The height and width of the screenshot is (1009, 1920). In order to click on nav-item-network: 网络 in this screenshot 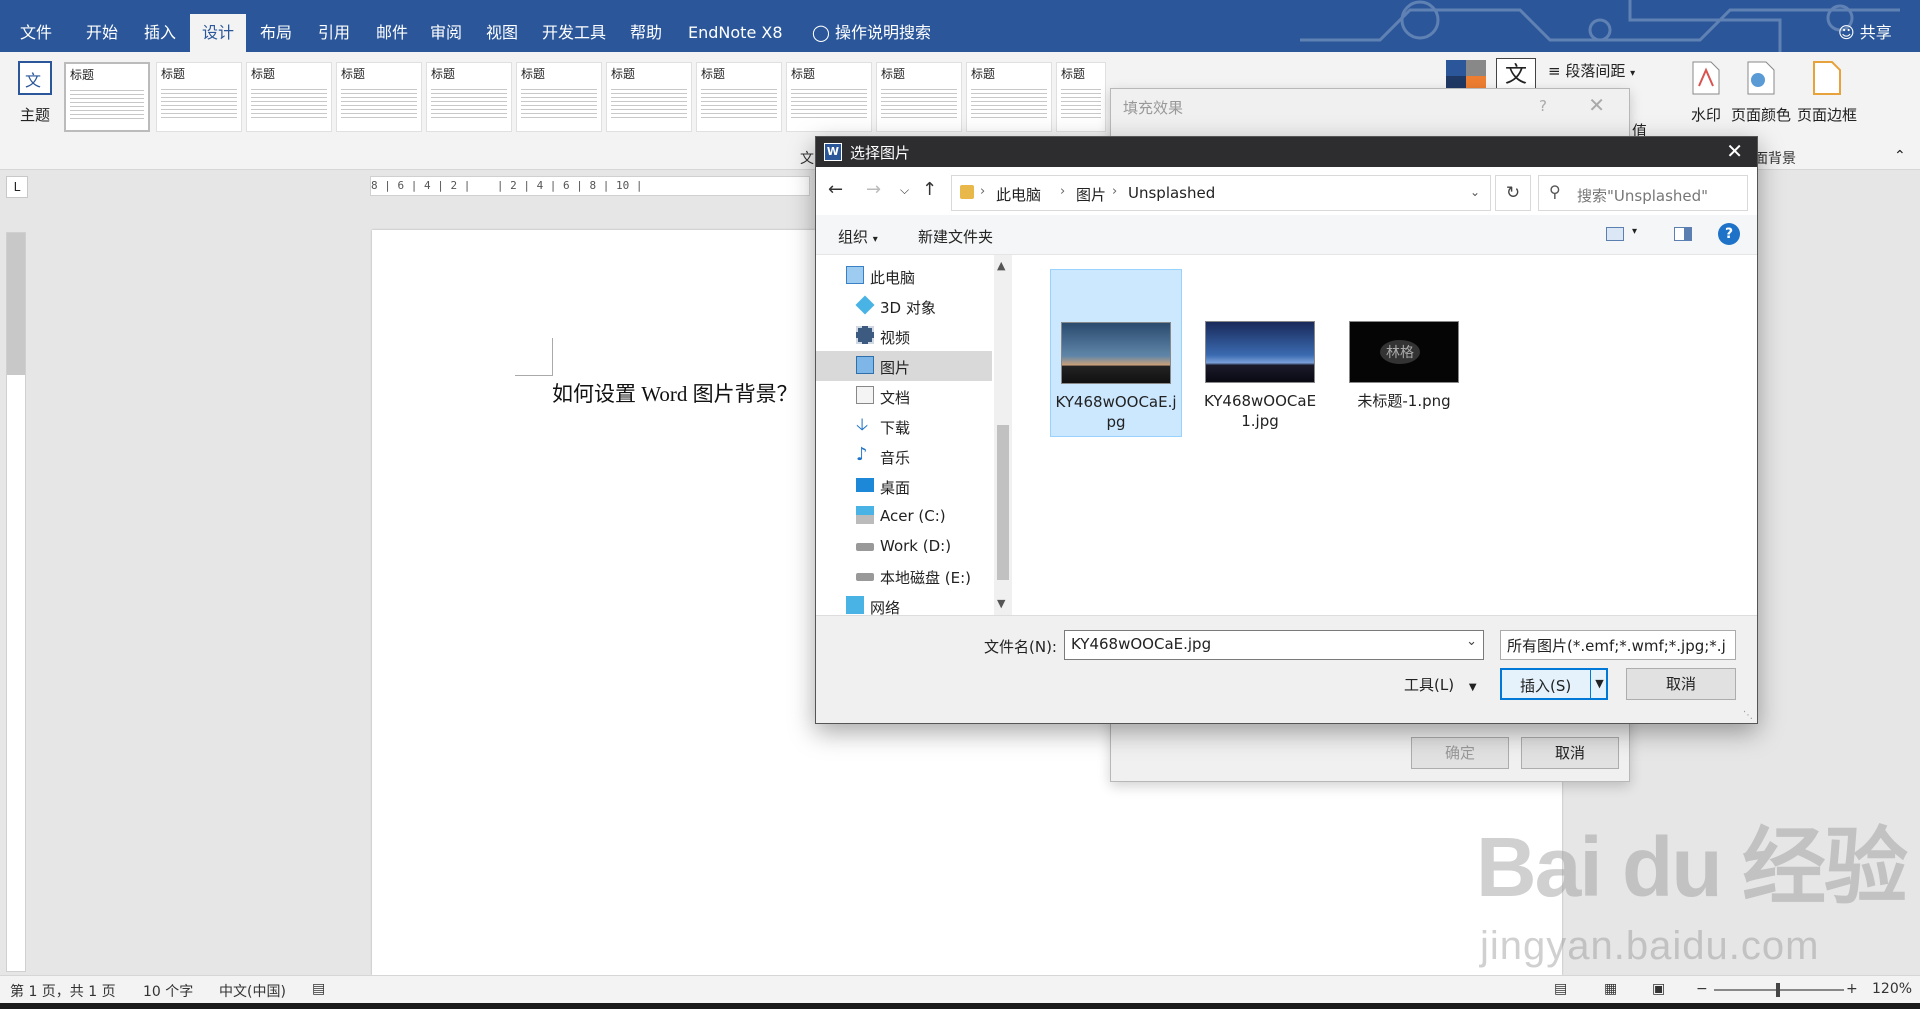, I will do `click(904, 603)`.